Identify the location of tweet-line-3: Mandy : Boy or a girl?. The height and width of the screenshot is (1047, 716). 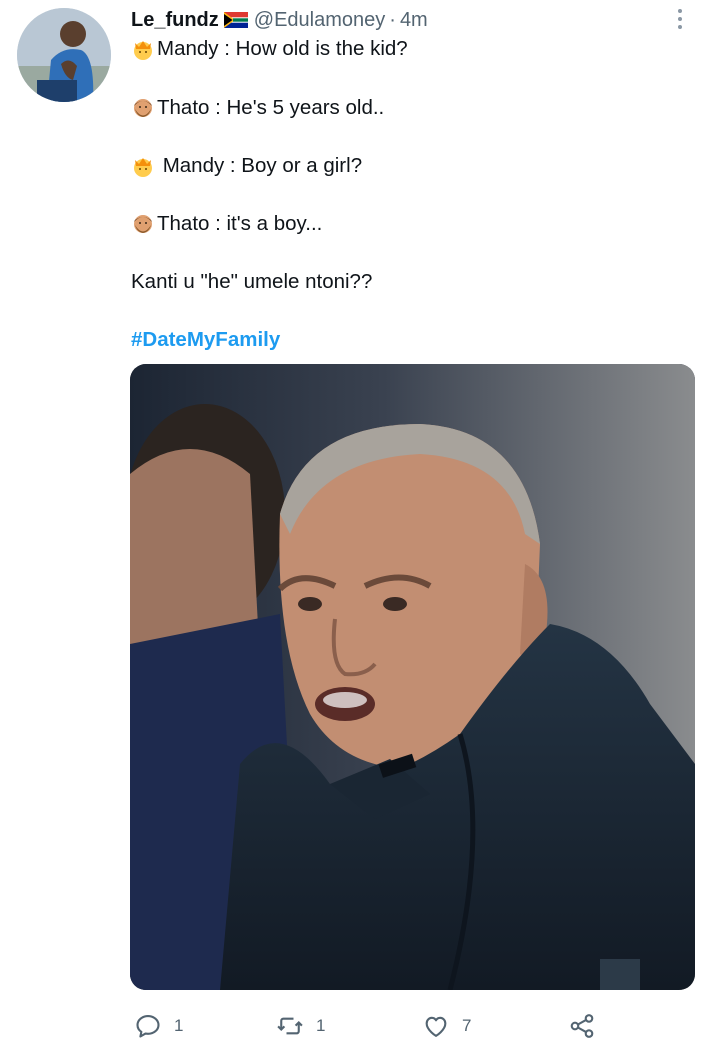
(246, 166).